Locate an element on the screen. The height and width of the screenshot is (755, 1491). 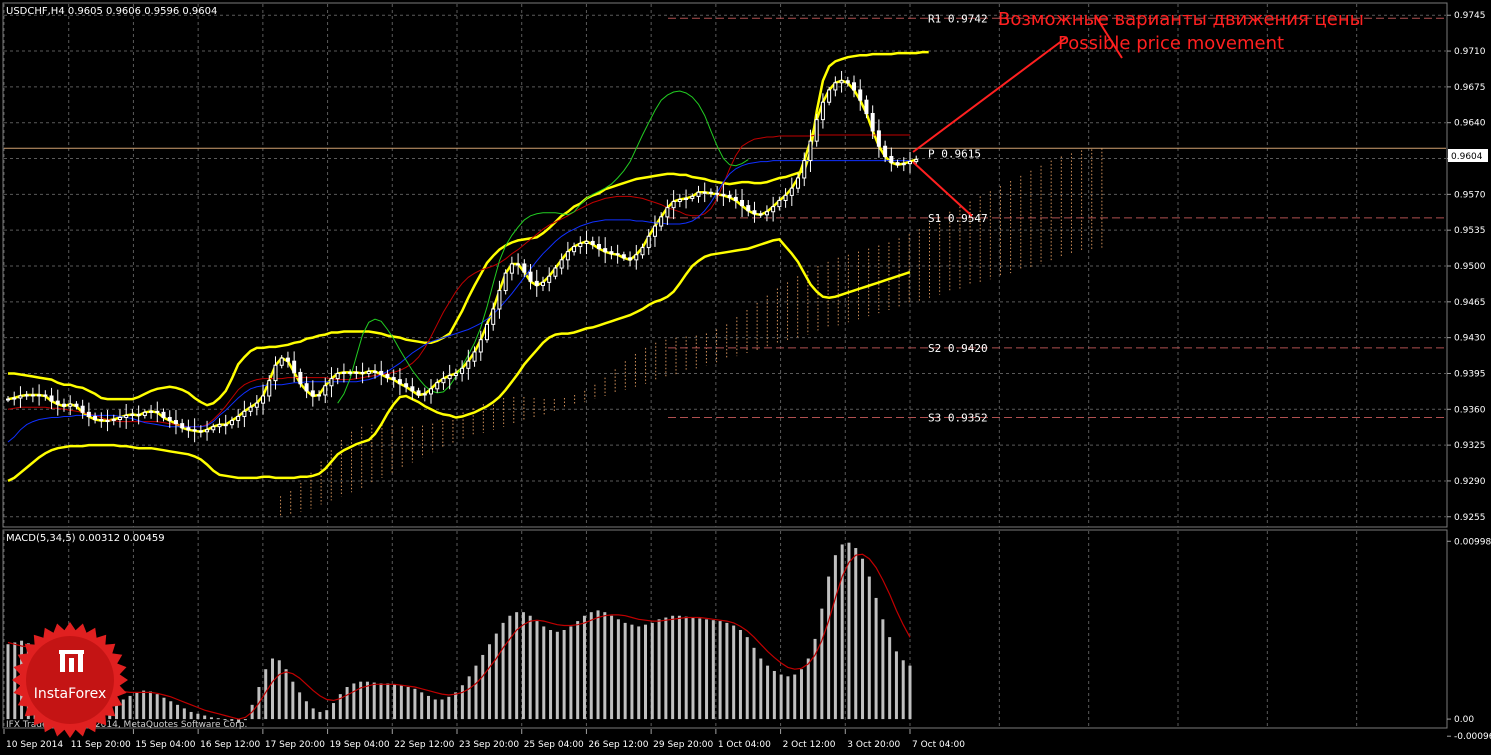
y-tick-label: 0.9255 is located at coordinates (1470, 518).